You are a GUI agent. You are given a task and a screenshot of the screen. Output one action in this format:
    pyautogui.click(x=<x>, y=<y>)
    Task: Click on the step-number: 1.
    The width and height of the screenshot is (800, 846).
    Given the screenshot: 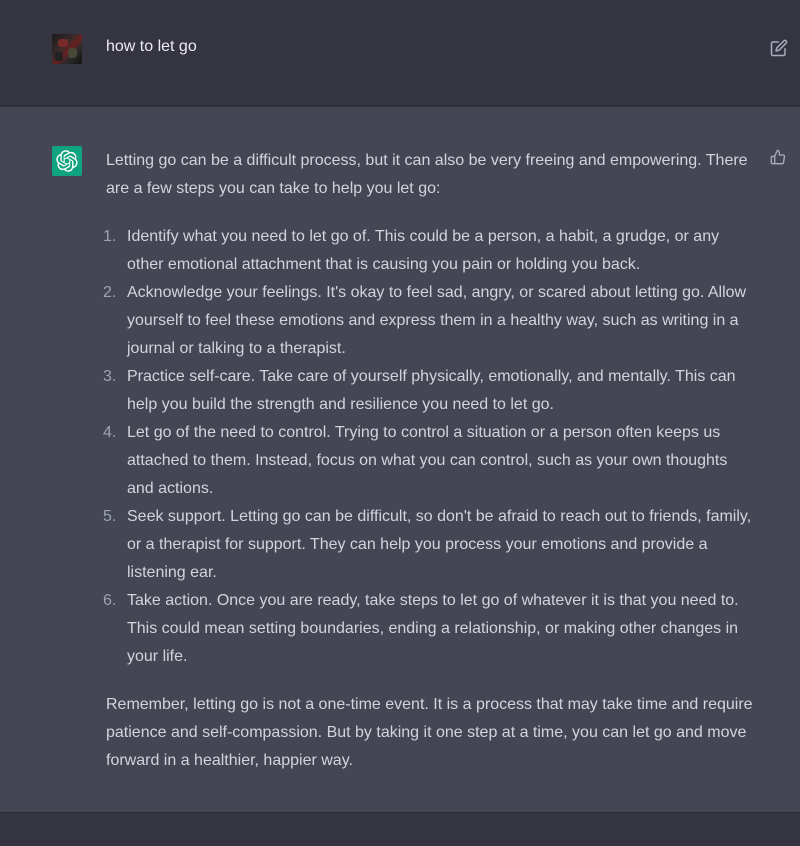 What is the action you would take?
    pyautogui.click(x=110, y=236)
    